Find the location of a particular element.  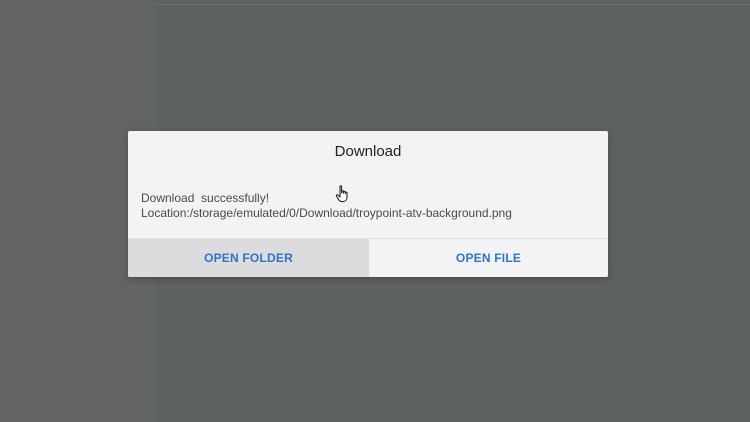

open-file-label: OPEN FILE is located at coordinates (488, 258).